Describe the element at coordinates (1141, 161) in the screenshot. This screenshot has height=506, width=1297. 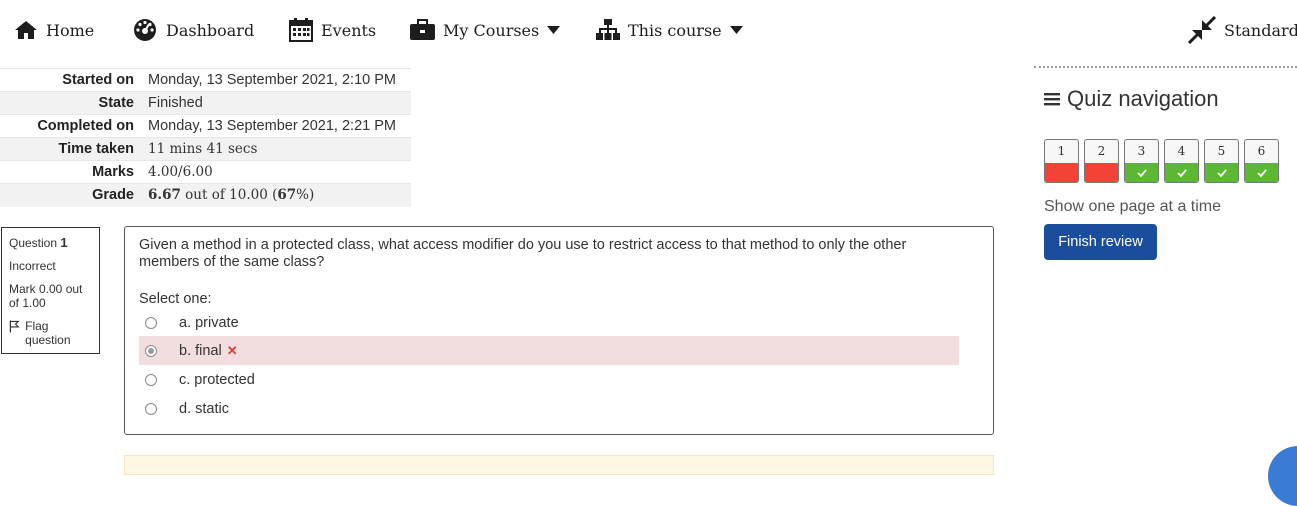
I see `quiz-nav-button-3: 3` at that location.